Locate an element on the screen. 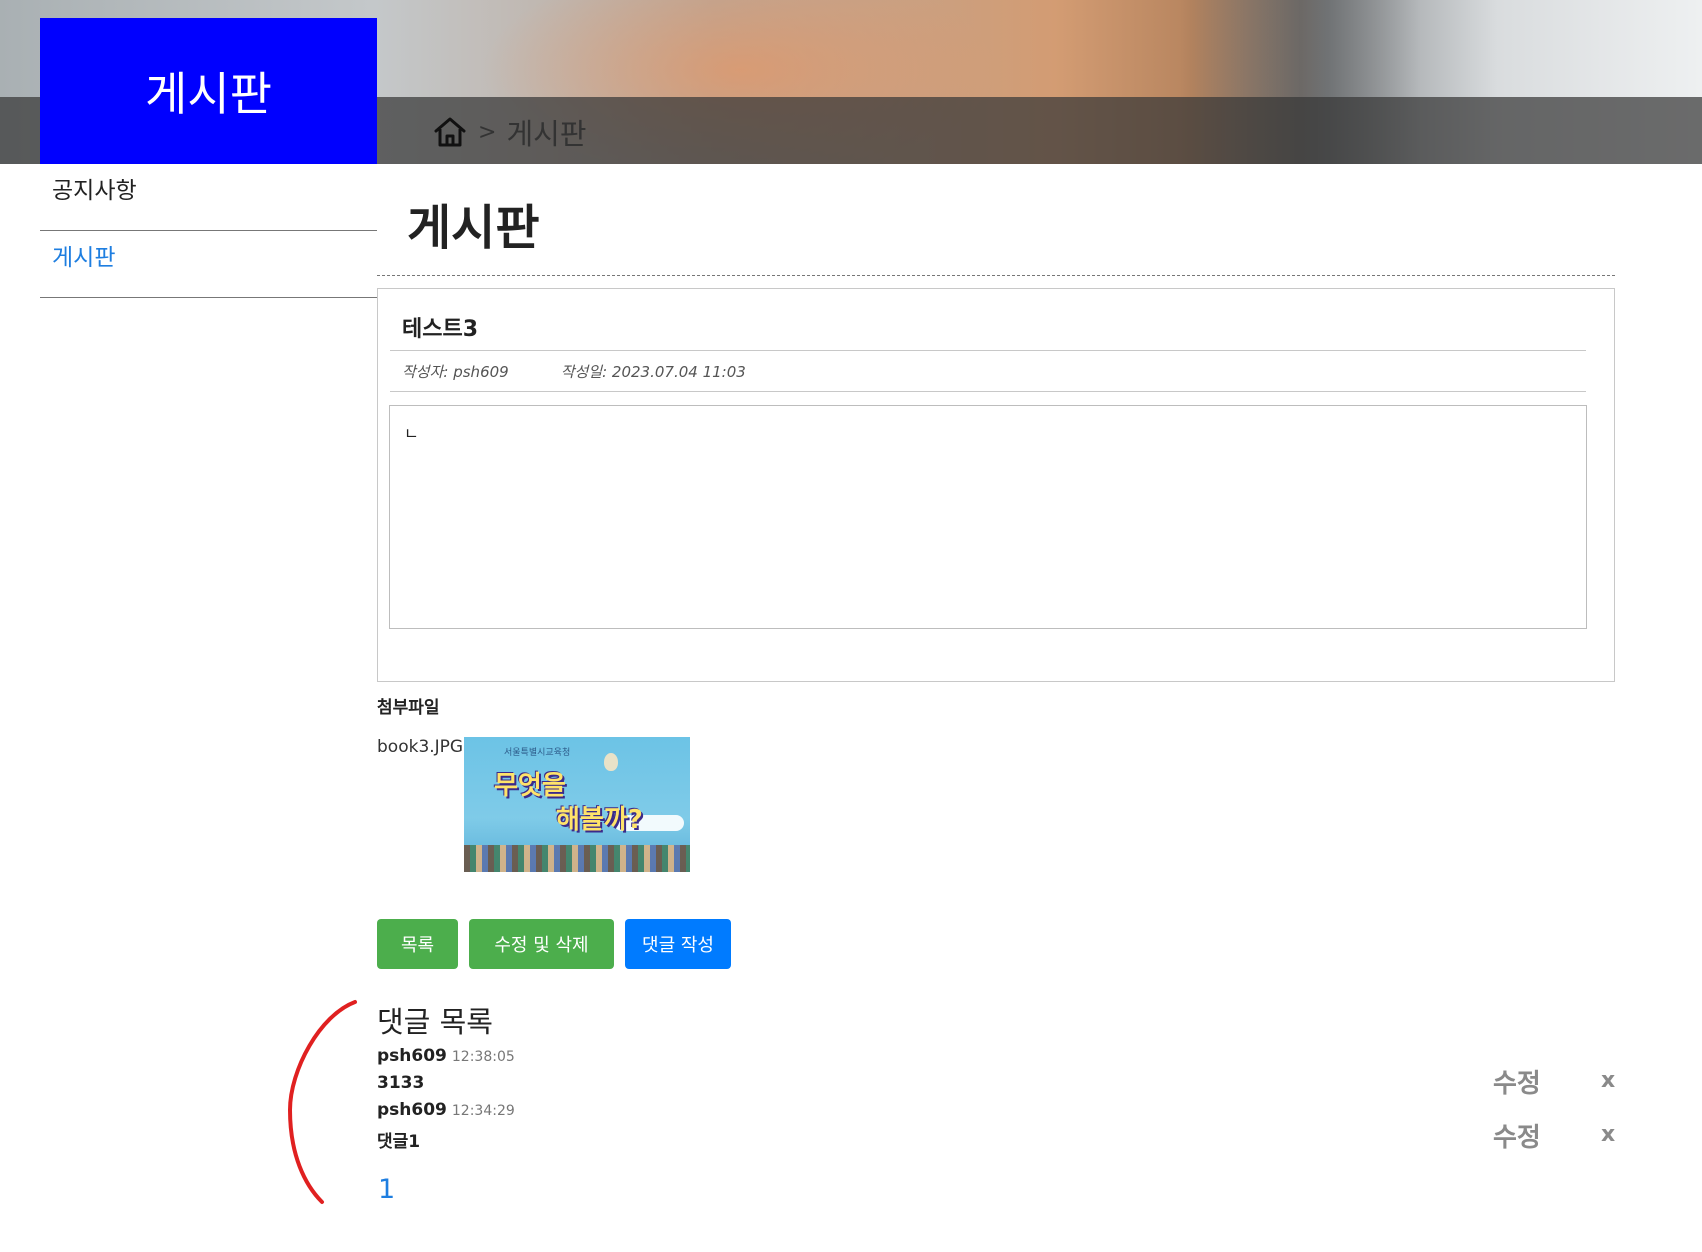  comment-text: 댓글1 is located at coordinates (399, 1142).